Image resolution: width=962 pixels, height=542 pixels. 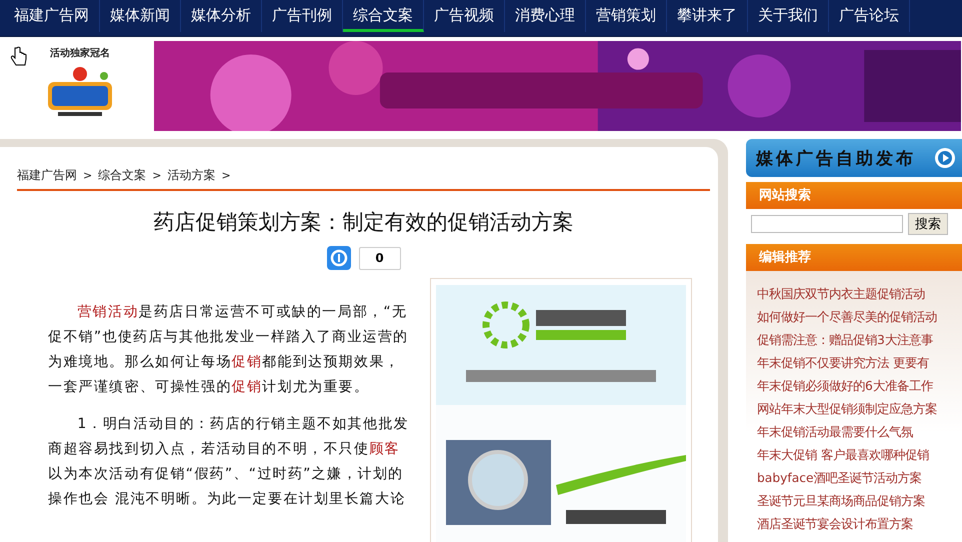 What do you see at coordinates (827, 224) in the screenshot?
I see `search-field` at bounding box center [827, 224].